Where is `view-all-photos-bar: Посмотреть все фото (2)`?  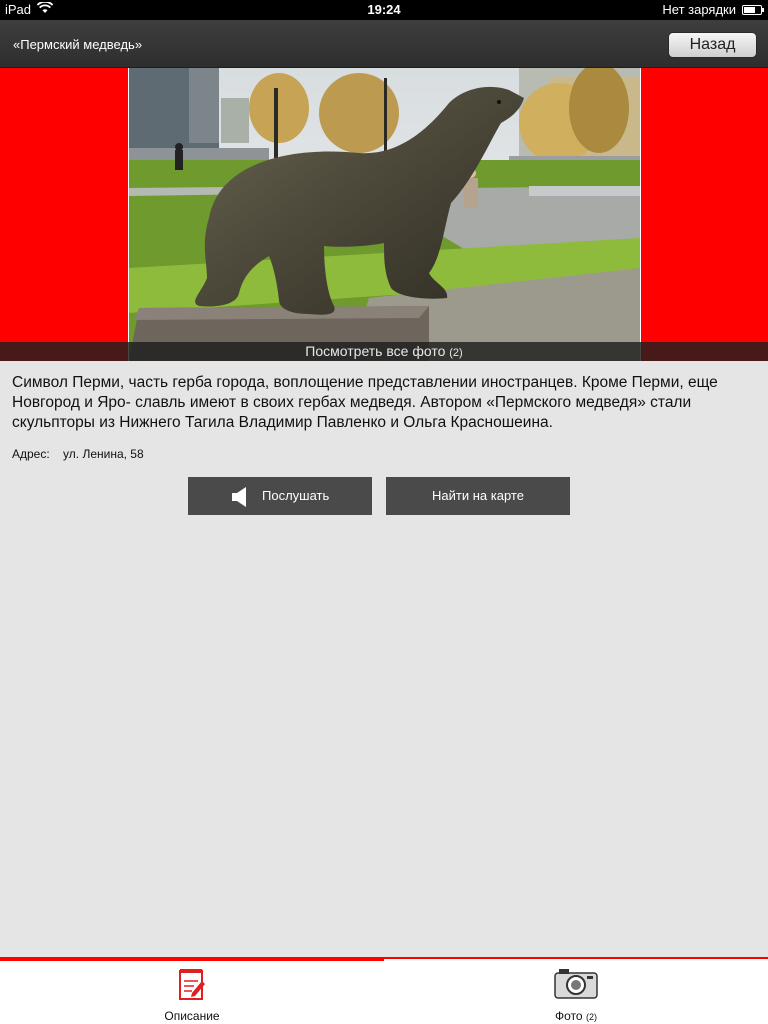 view-all-photos-bar: Посмотреть все фото (2) is located at coordinates (384, 351).